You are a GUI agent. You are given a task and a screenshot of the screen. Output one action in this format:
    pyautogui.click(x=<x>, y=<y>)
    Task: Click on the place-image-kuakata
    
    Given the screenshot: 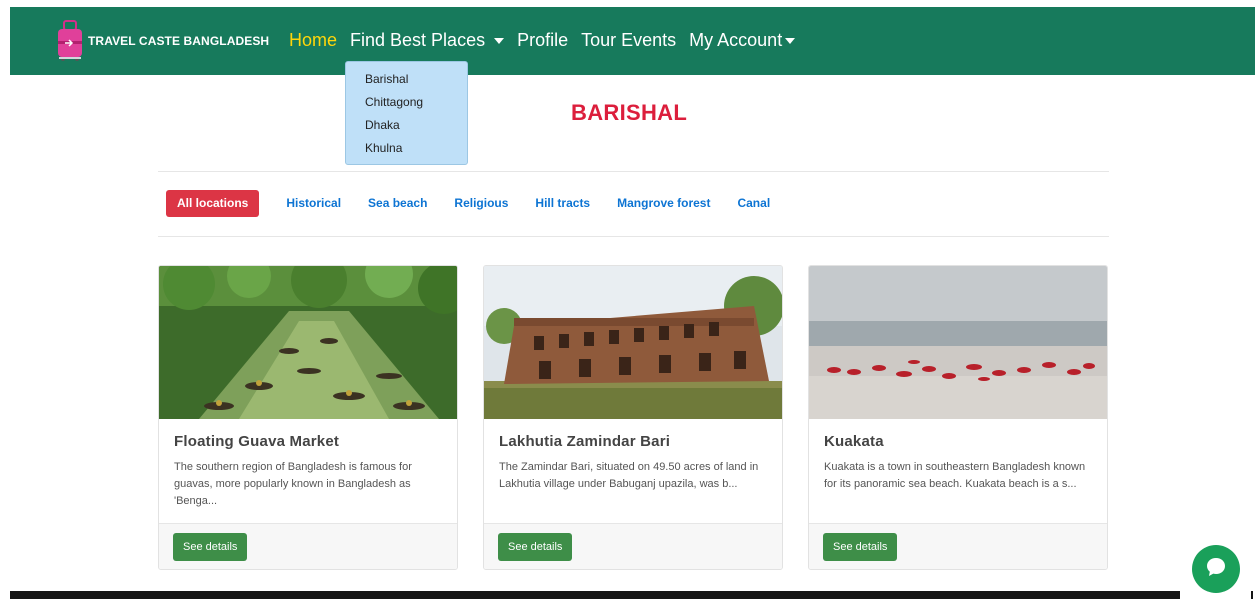 What is the action you would take?
    pyautogui.click(x=958, y=342)
    